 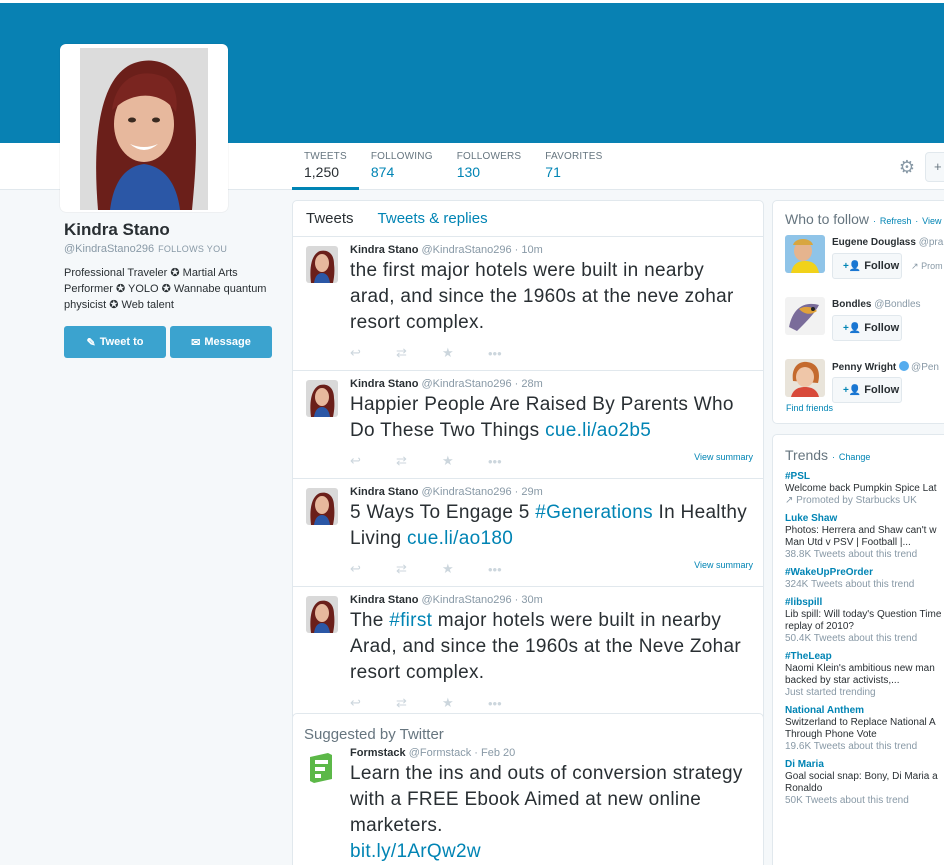 What do you see at coordinates (330, 218) in the screenshot?
I see `tab-tweets: Tweets` at bounding box center [330, 218].